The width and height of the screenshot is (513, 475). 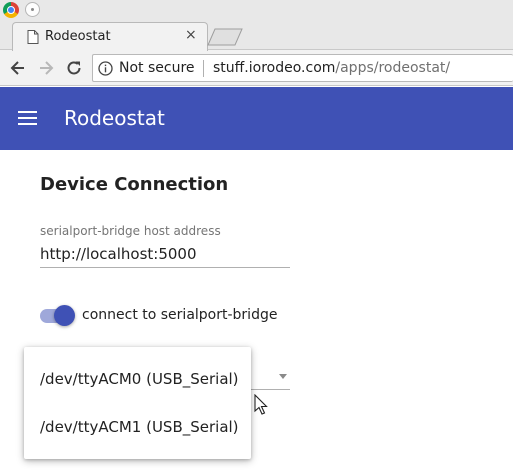 What do you see at coordinates (33, 37) in the screenshot?
I see `page-icon` at bounding box center [33, 37].